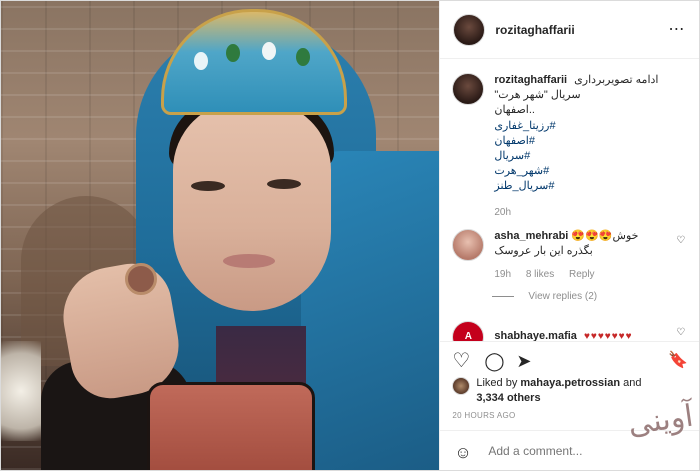 This screenshot has width=700, height=471. What do you see at coordinates (594, 141) in the screenshot?
I see `hashtag-link: #اصفهان` at bounding box center [594, 141].